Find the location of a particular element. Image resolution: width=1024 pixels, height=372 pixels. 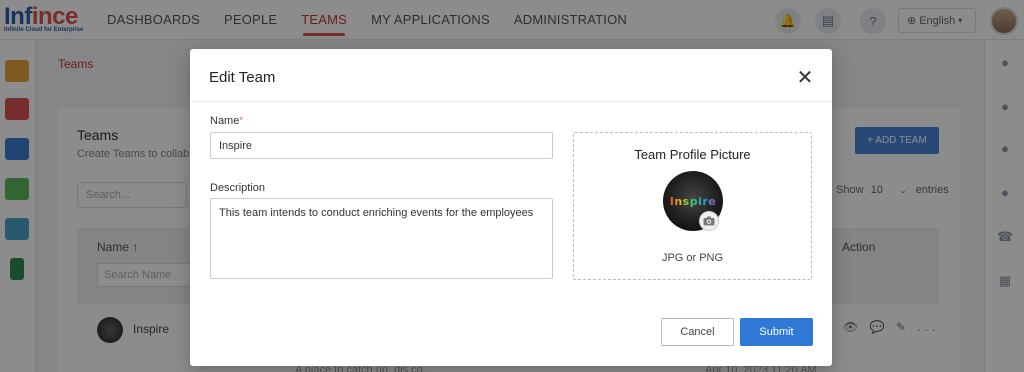

description-label: Description is located at coordinates (238, 188).